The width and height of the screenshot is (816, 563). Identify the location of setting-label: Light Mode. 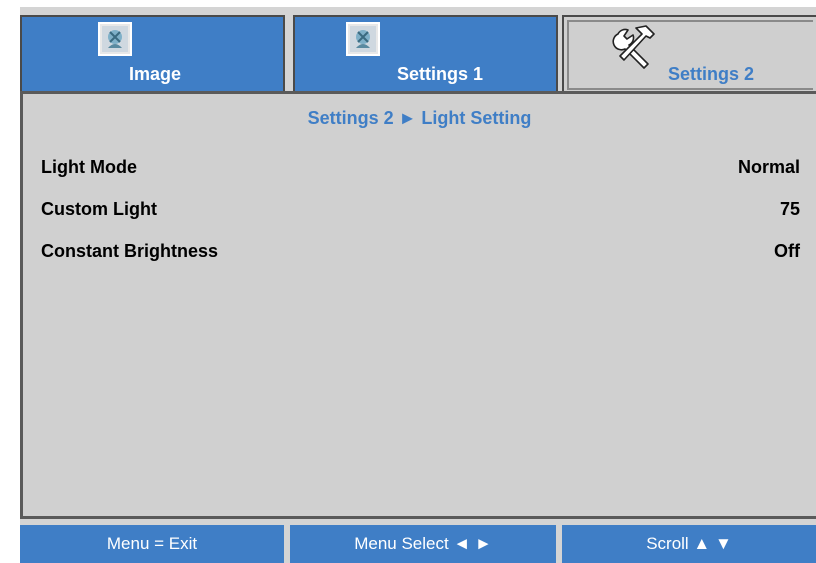
(89, 167).